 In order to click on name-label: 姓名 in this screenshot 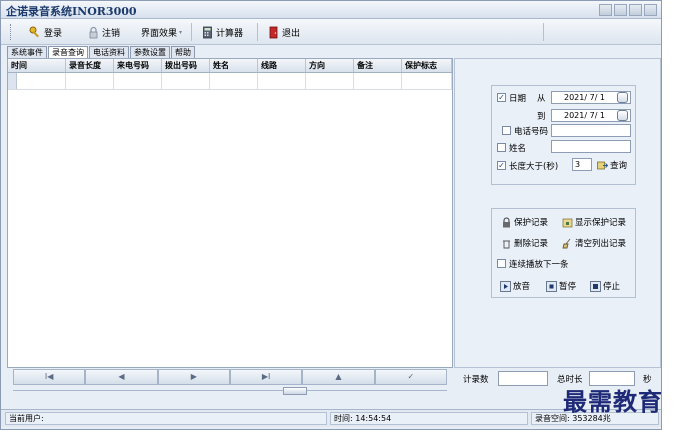, I will do `click(518, 149)`.